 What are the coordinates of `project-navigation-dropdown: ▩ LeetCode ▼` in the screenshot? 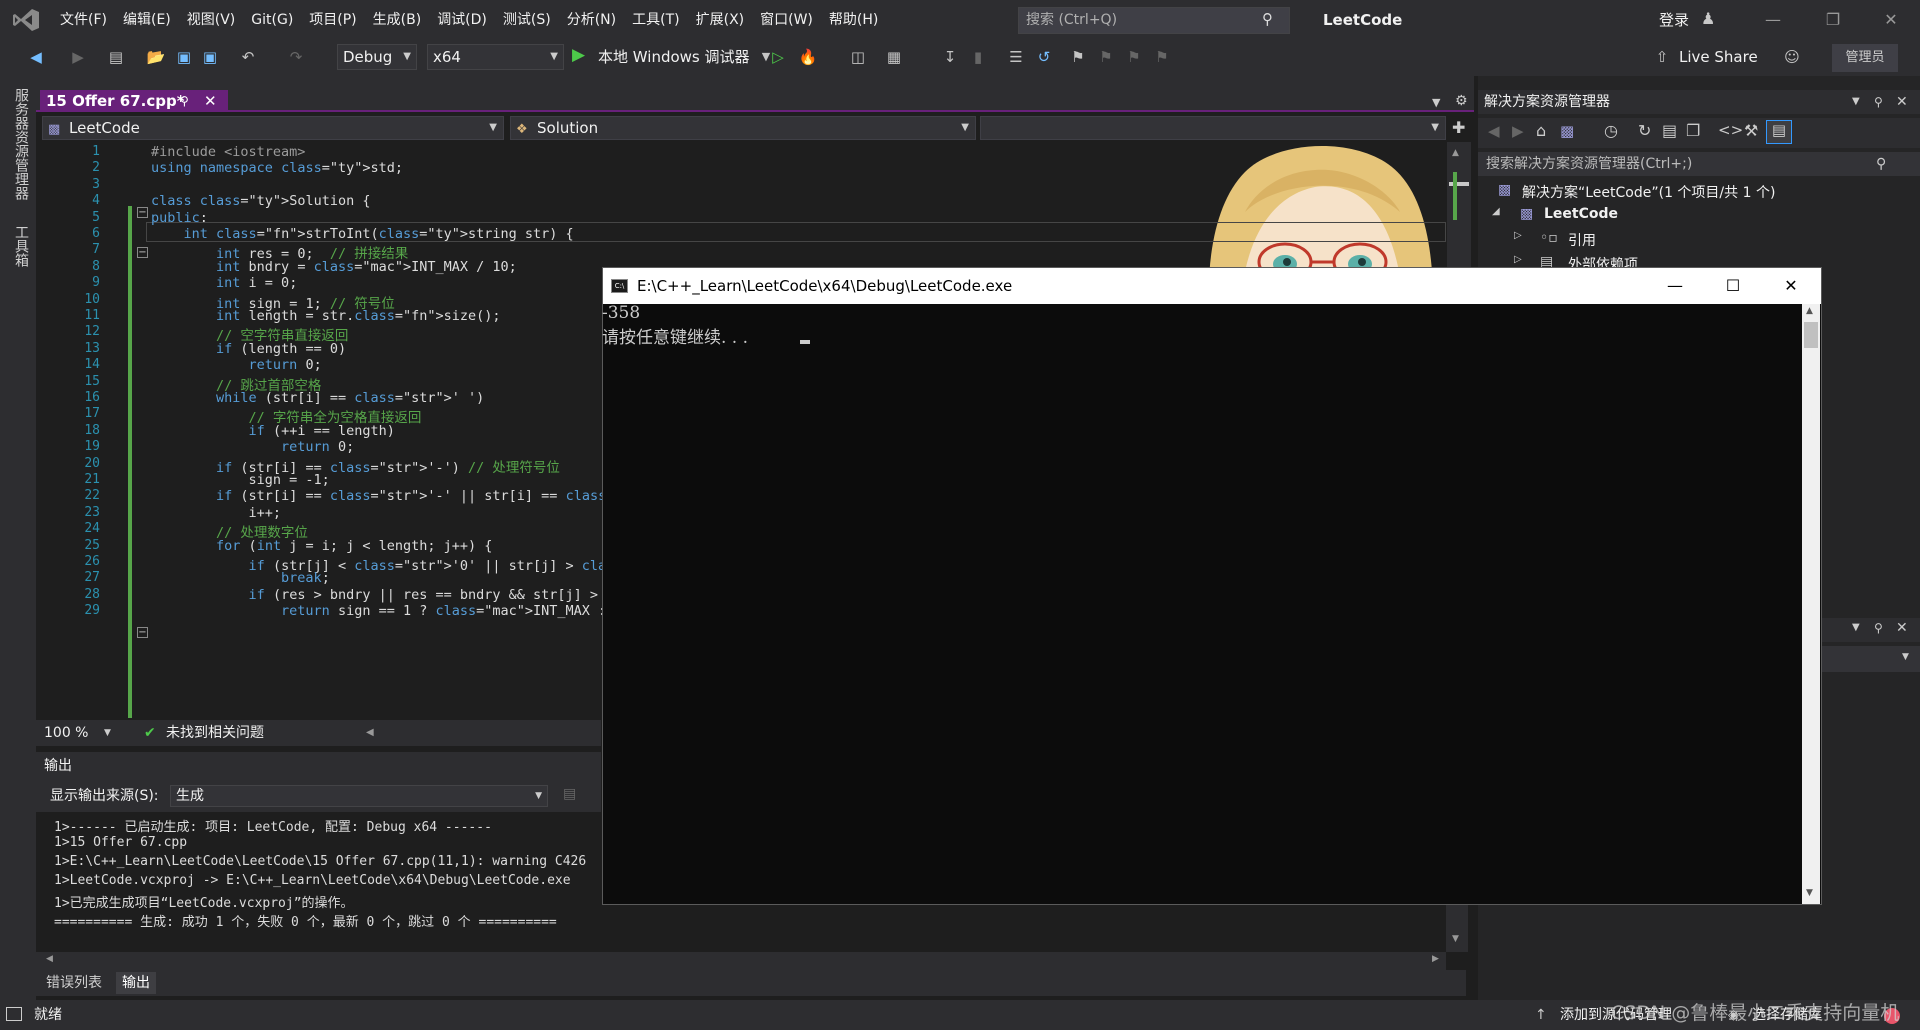 It's located at (273, 128).